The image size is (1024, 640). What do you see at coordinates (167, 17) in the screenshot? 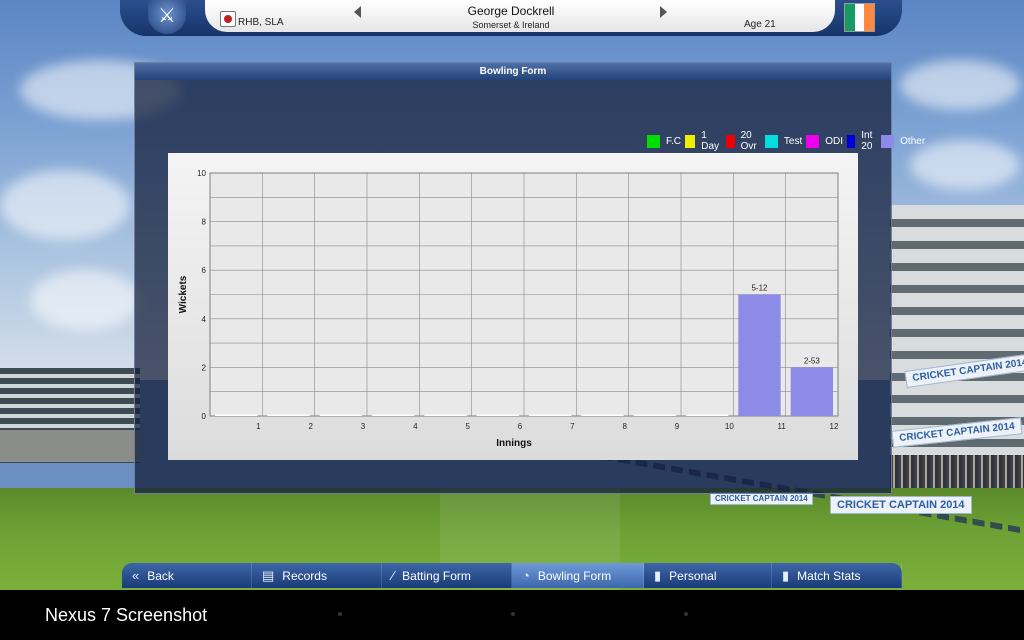
I see `game-logo-icon: ⚔` at bounding box center [167, 17].